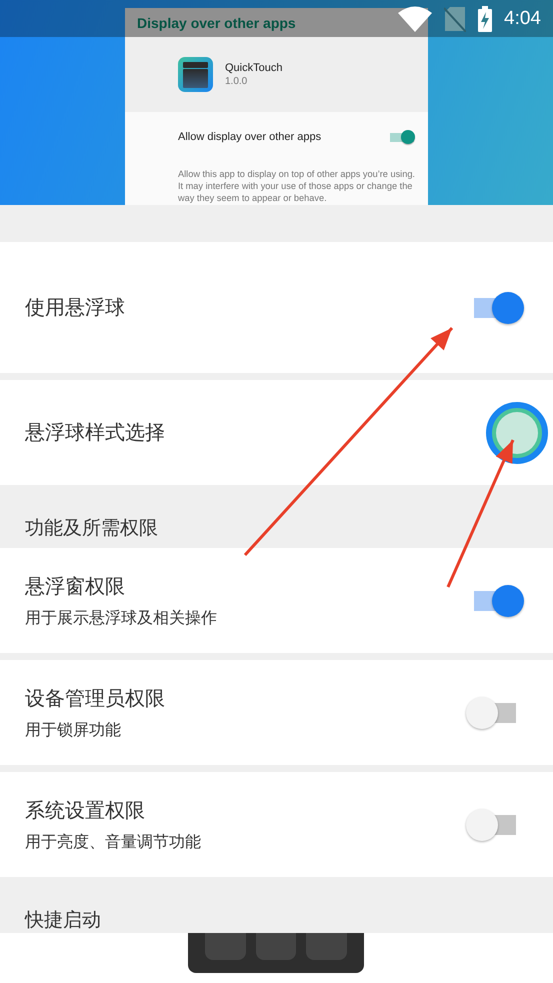 This screenshot has height=983, width=553. I want to click on app-name: QuickTouch, so click(253, 68).